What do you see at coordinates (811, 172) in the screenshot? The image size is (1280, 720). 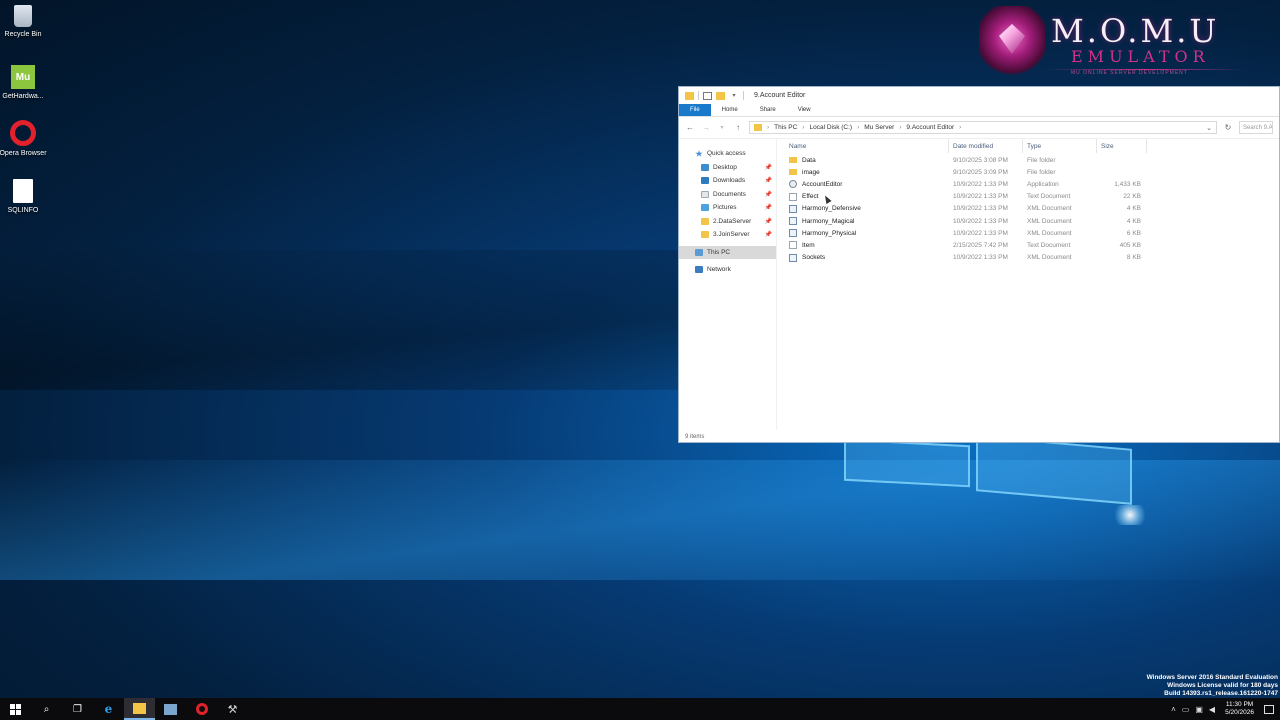 I see `file-name: image` at bounding box center [811, 172].